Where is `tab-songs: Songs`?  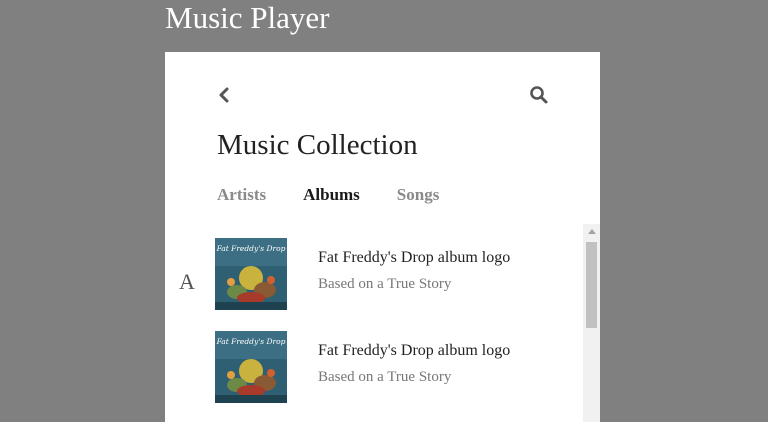
tab-songs: Songs is located at coordinates (418, 195).